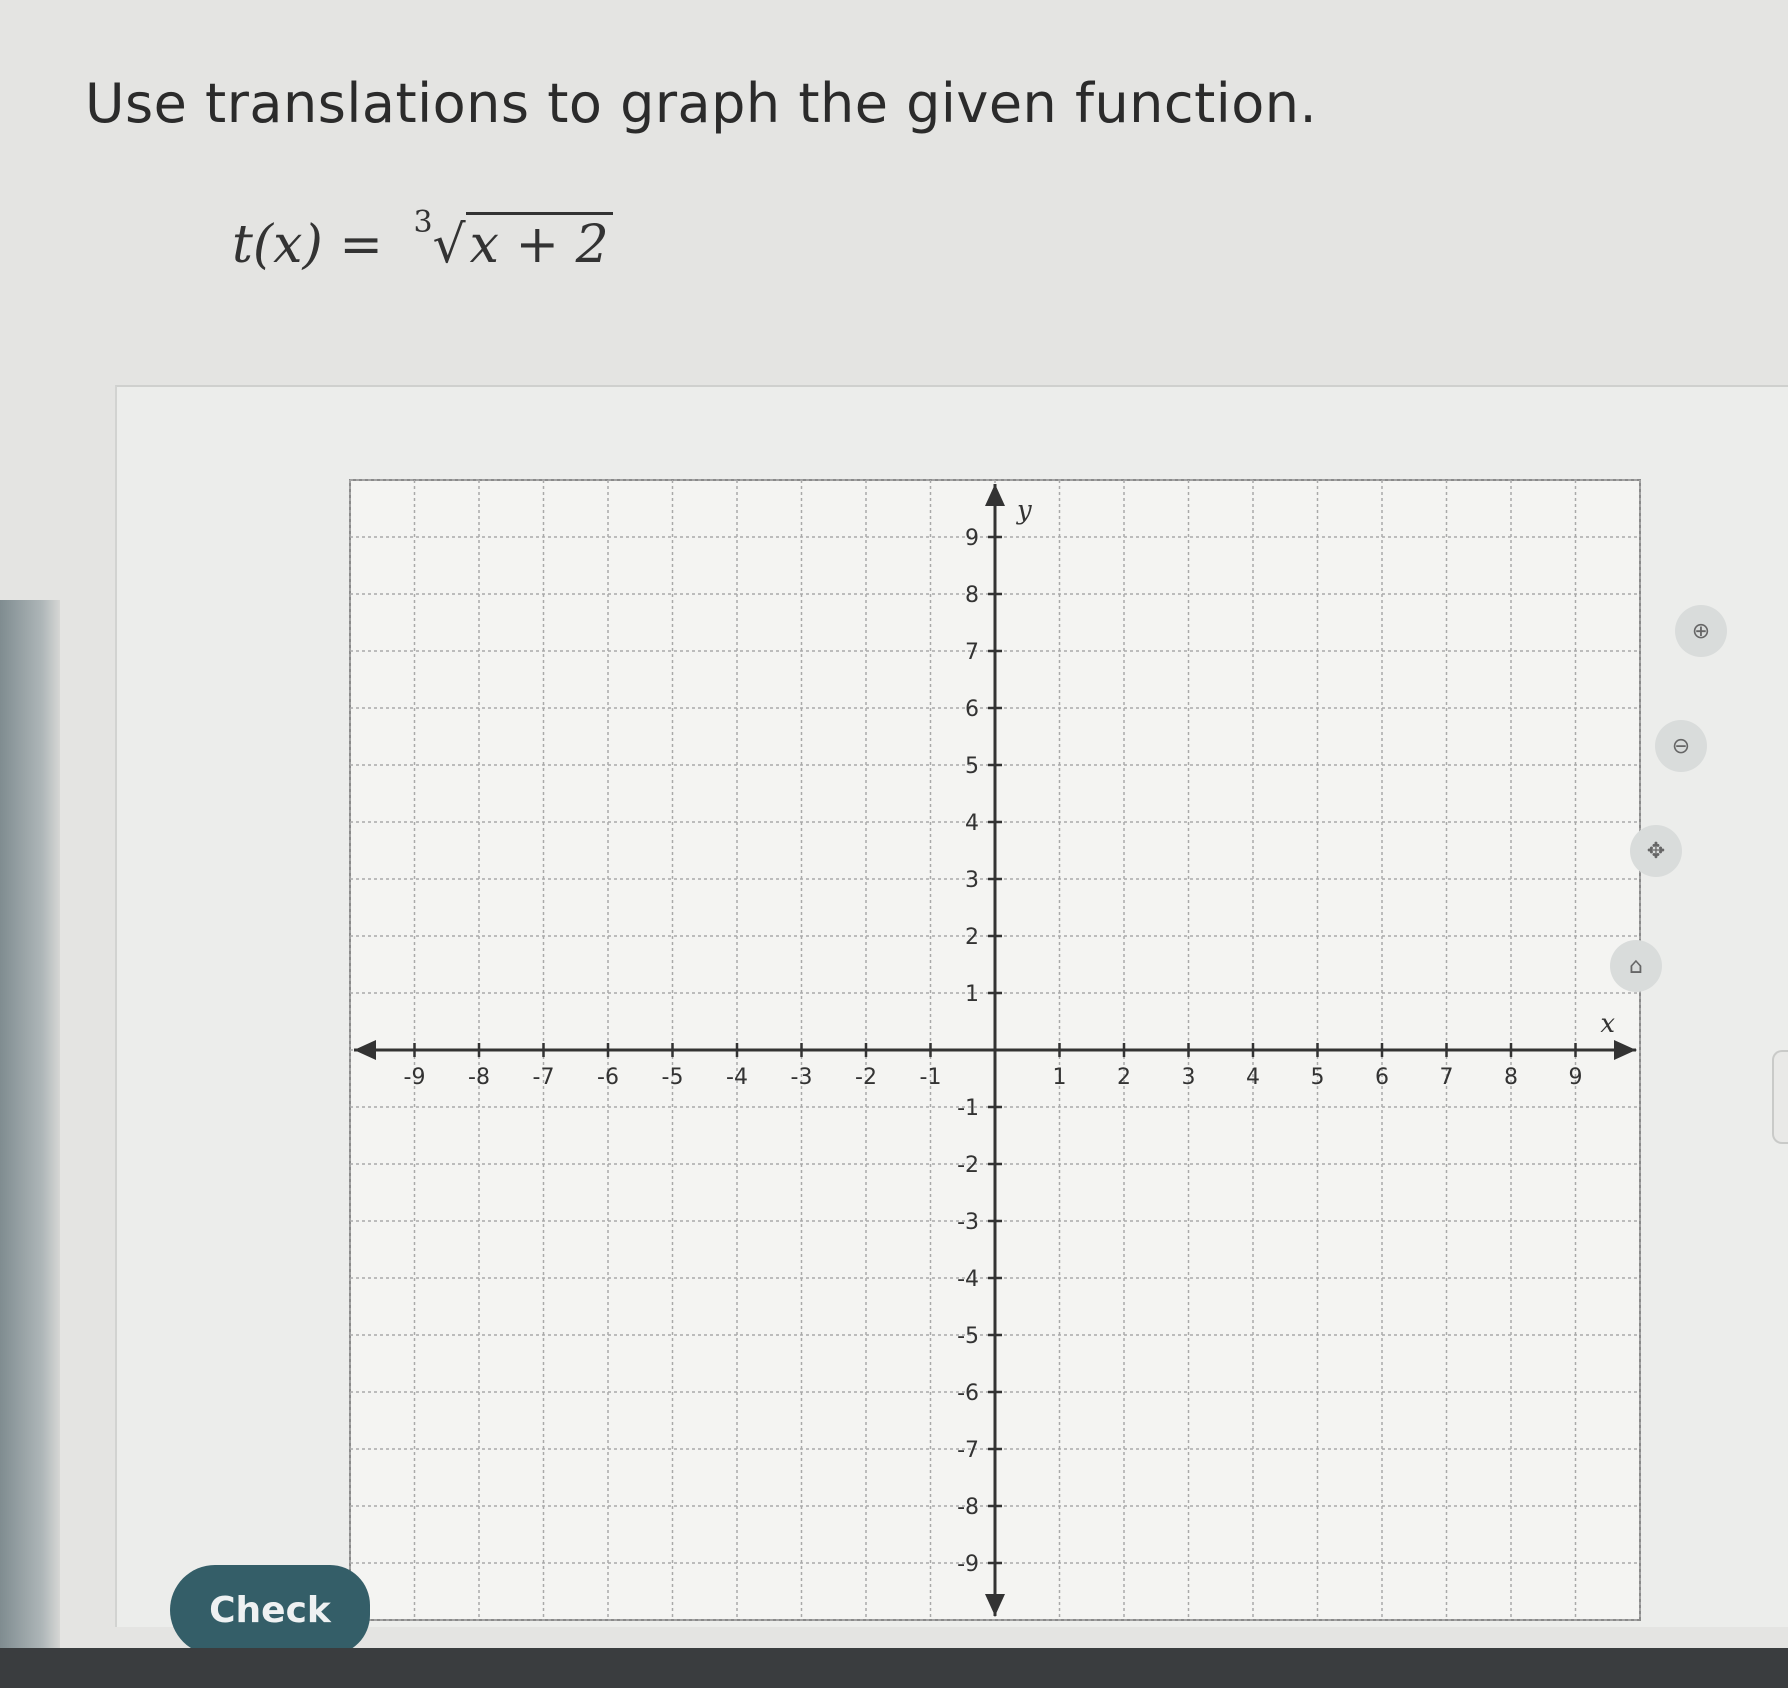 This screenshot has width=1788, height=1688. I want to click on x-tick-label: 7, so click(1447, 1077).